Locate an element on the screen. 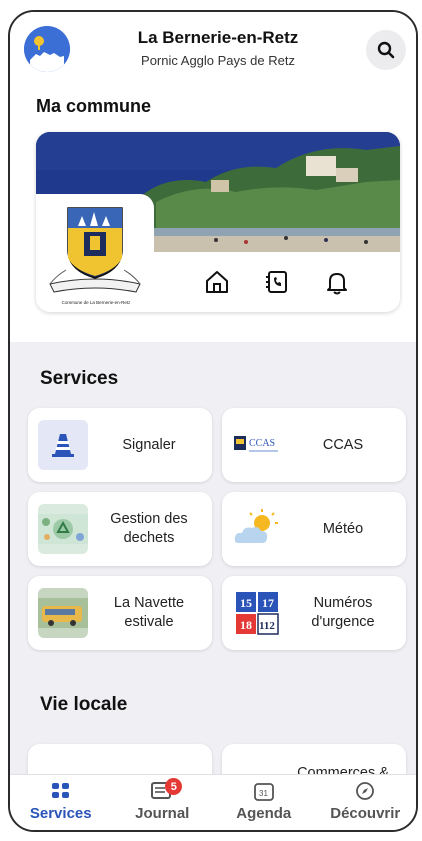  tile-label: Météo is located at coordinates (343, 528).